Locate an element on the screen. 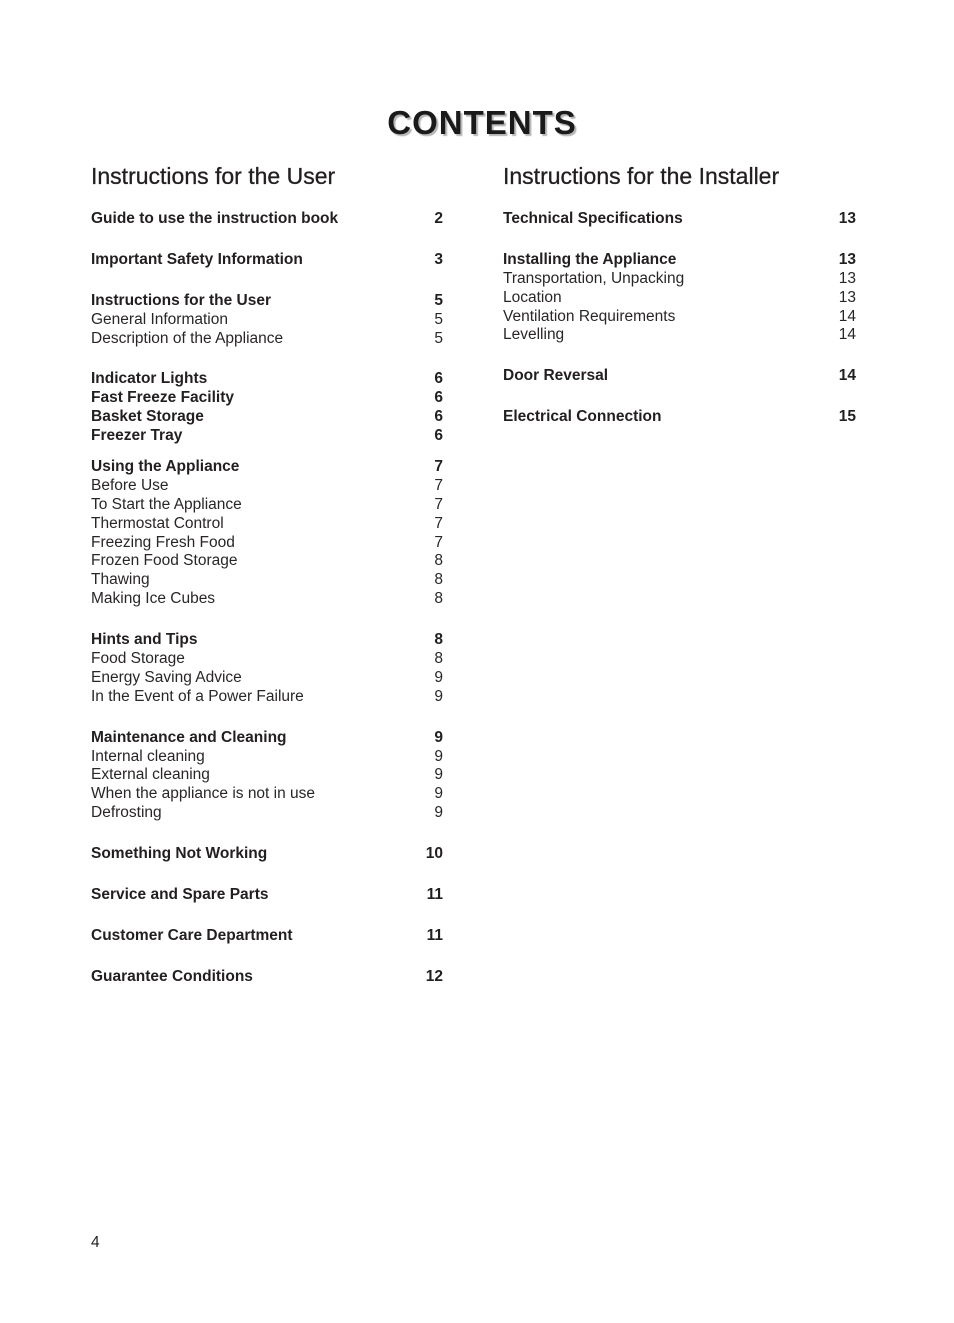 This screenshot has height=1323, width=954. toc-entry-label: Frozen Food Storage is located at coordinates (164, 561).